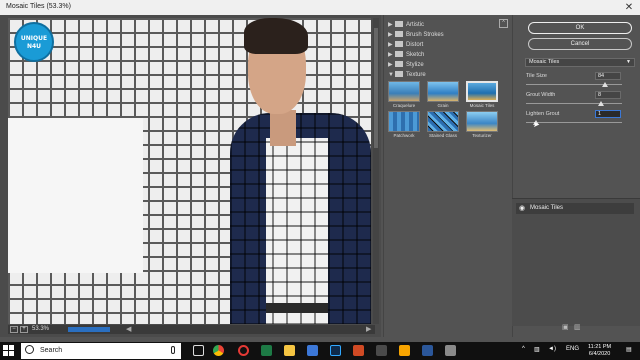 The height and width of the screenshot is (360, 640). I want to click on folder-label: Texture, so click(416, 75).